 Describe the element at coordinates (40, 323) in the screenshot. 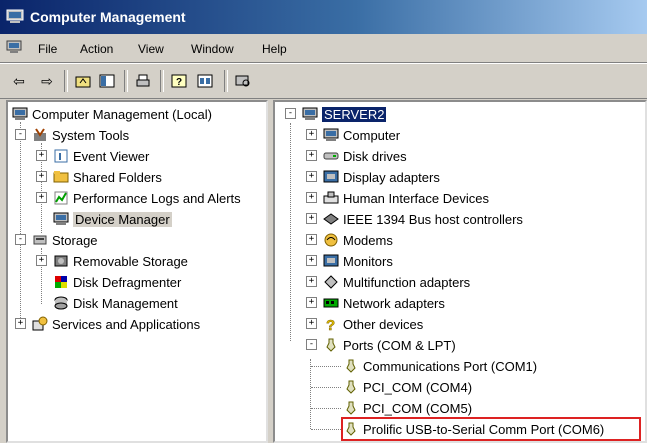

I see `services-icon` at that location.